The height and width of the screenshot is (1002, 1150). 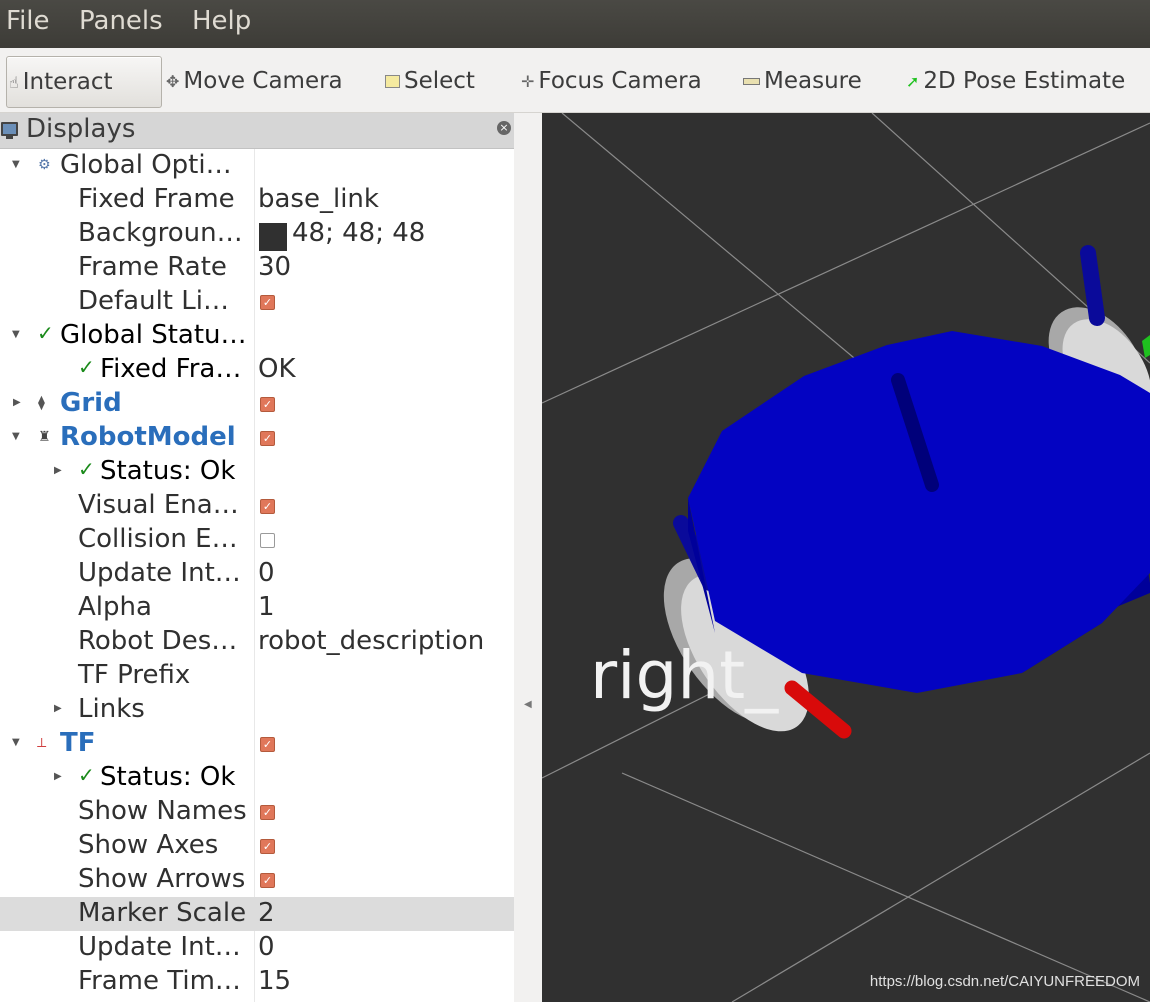 I want to click on tree-row-default-light: Default Li… ✓, so click(x=257, y=302).